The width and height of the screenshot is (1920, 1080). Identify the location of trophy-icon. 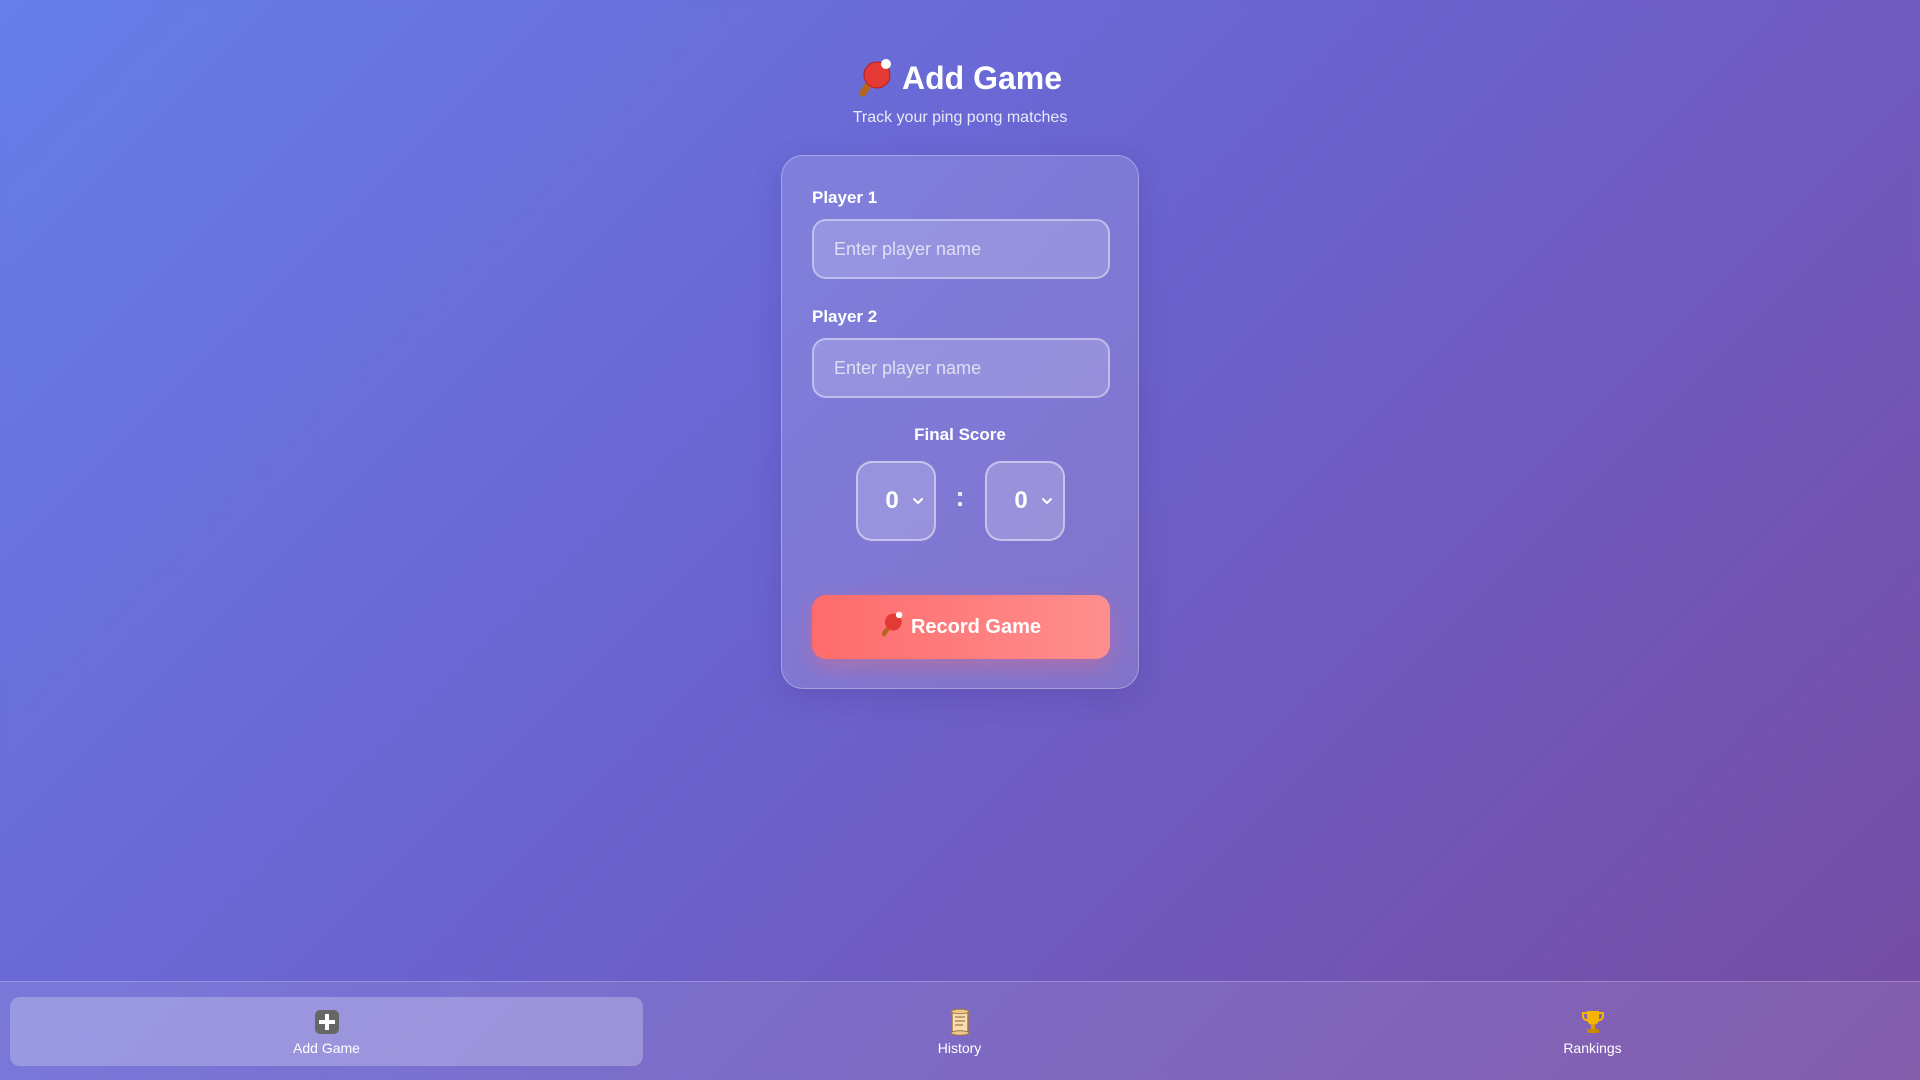
(1593, 1022).